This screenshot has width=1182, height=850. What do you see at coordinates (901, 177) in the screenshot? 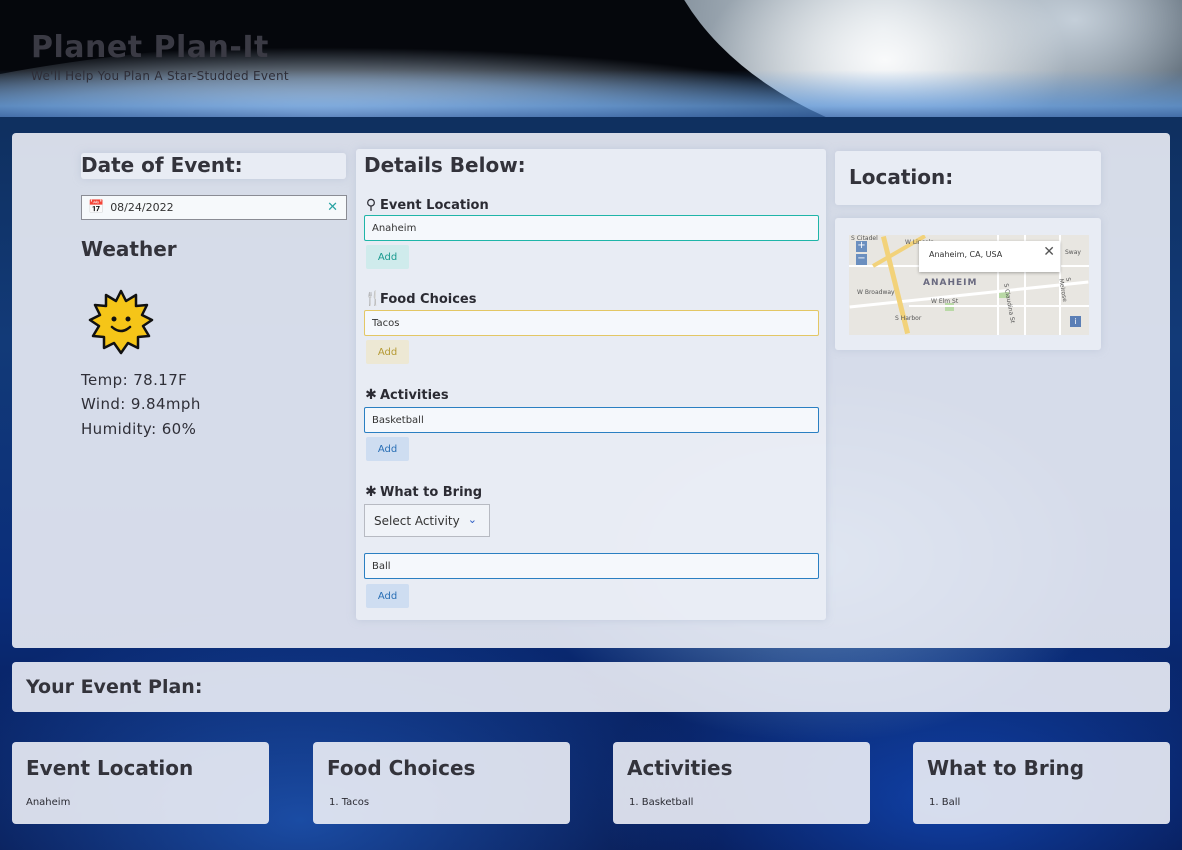
I see `location-heading: Location:` at bounding box center [901, 177].